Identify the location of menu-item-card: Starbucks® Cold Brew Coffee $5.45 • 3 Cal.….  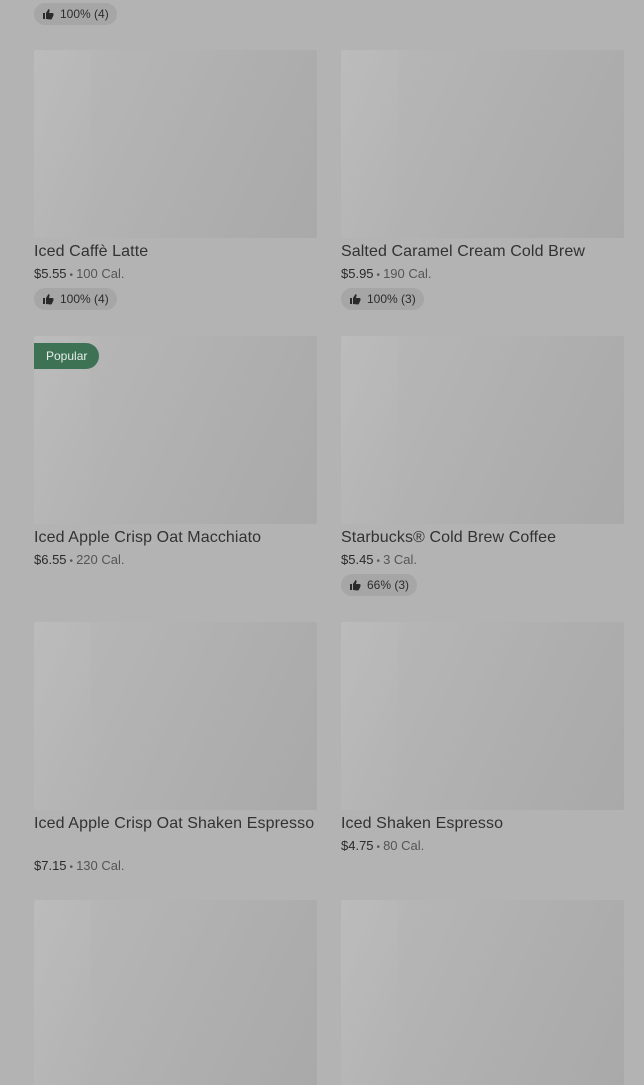
(482, 471).